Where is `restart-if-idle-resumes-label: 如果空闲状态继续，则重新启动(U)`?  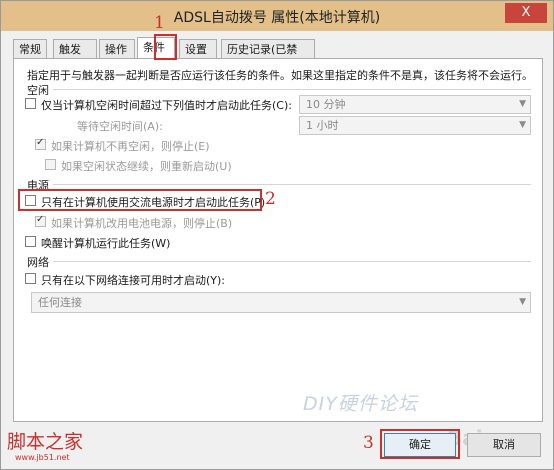
restart-if-idle-resumes-label: 如果空闲状态继续，则重新启动(U) is located at coordinates (146, 166).